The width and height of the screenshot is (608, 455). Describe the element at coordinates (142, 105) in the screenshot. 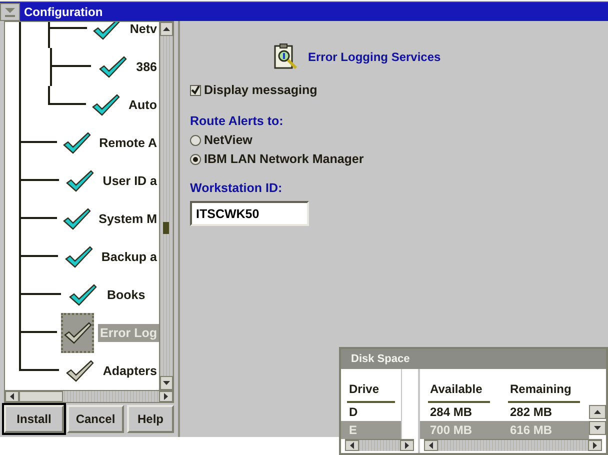

I see `tree-item-label: Auto` at that location.